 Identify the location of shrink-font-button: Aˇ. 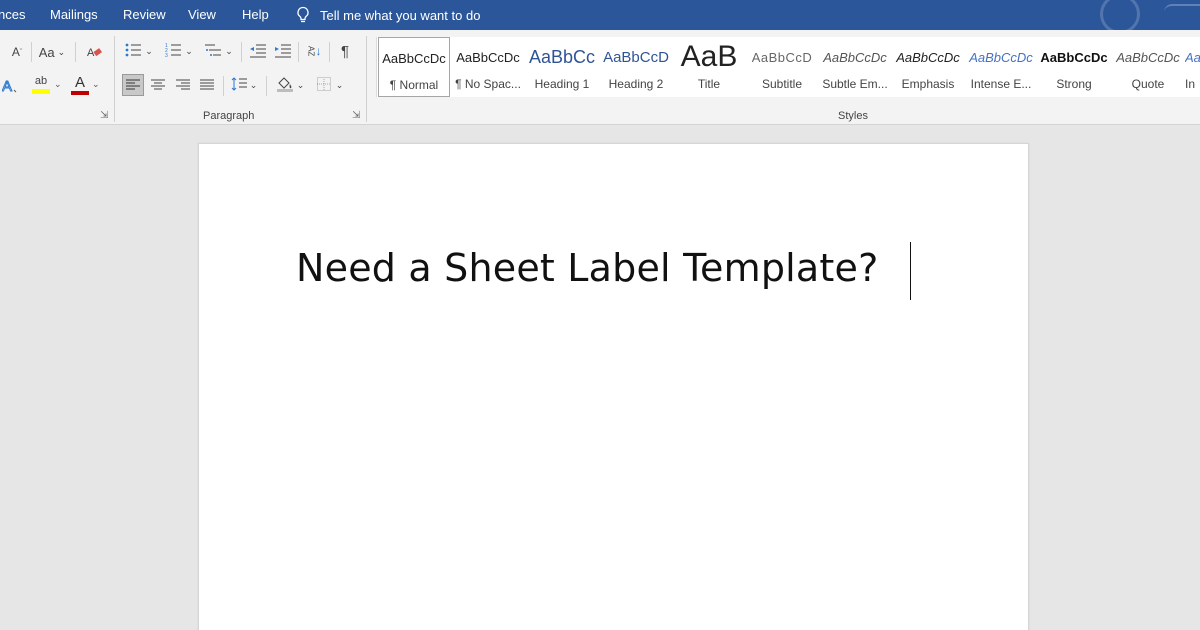
(17, 52).